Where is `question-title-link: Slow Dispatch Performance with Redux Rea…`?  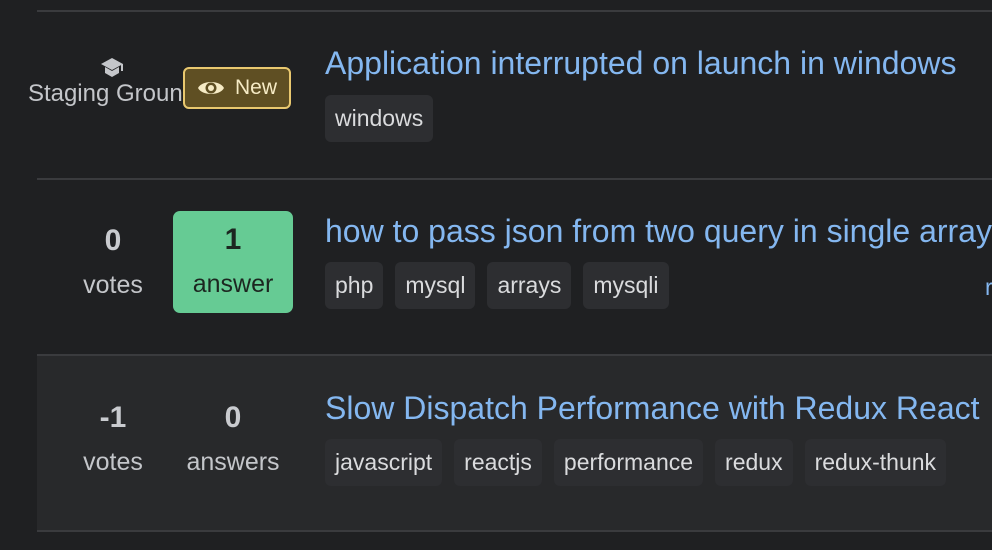
question-title-link: Slow Dispatch Performance with Redux Rea… is located at coordinates (652, 408).